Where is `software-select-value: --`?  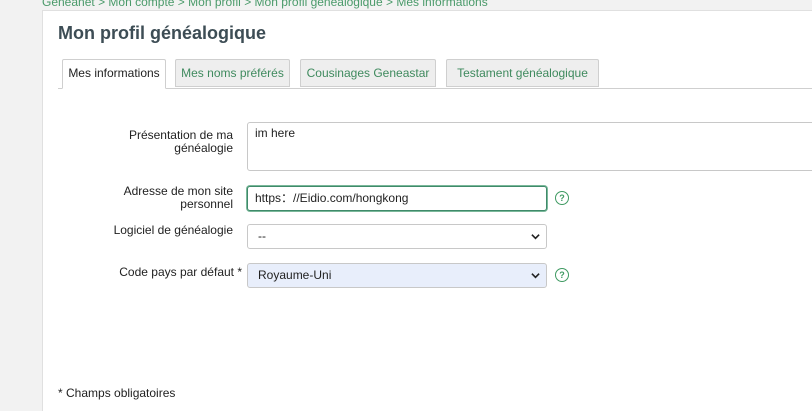
software-select-value: -- is located at coordinates (262, 236).